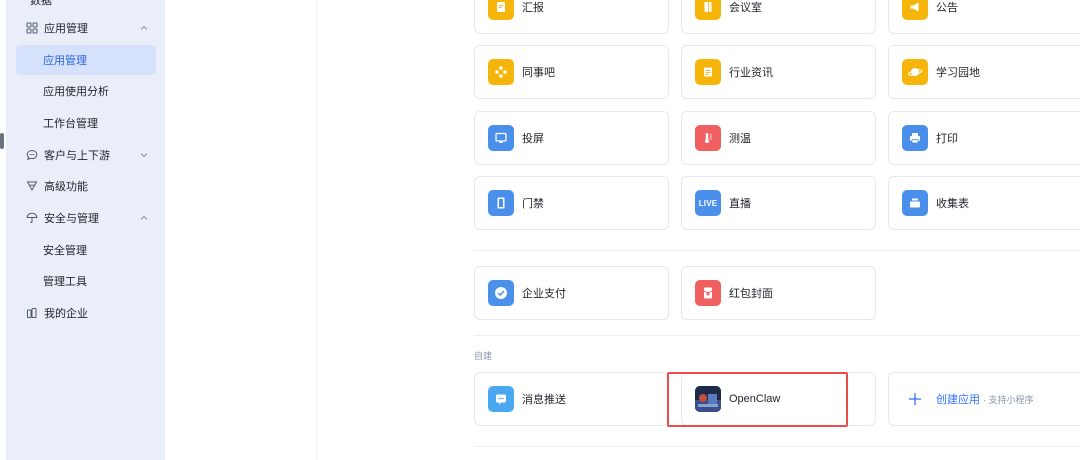 This screenshot has height=460, width=1080. What do you see at coordinates (544, 400) in the screenshot?
I see `app-label: 消息推送` at bounding box center [544, 400].